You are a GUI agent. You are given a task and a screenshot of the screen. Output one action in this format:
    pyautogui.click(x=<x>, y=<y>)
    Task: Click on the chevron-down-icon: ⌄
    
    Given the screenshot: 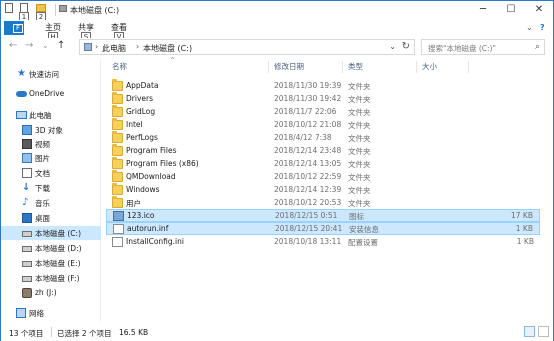 What is the action you would take?
    pyautogui.click(x=392, y=46)
    